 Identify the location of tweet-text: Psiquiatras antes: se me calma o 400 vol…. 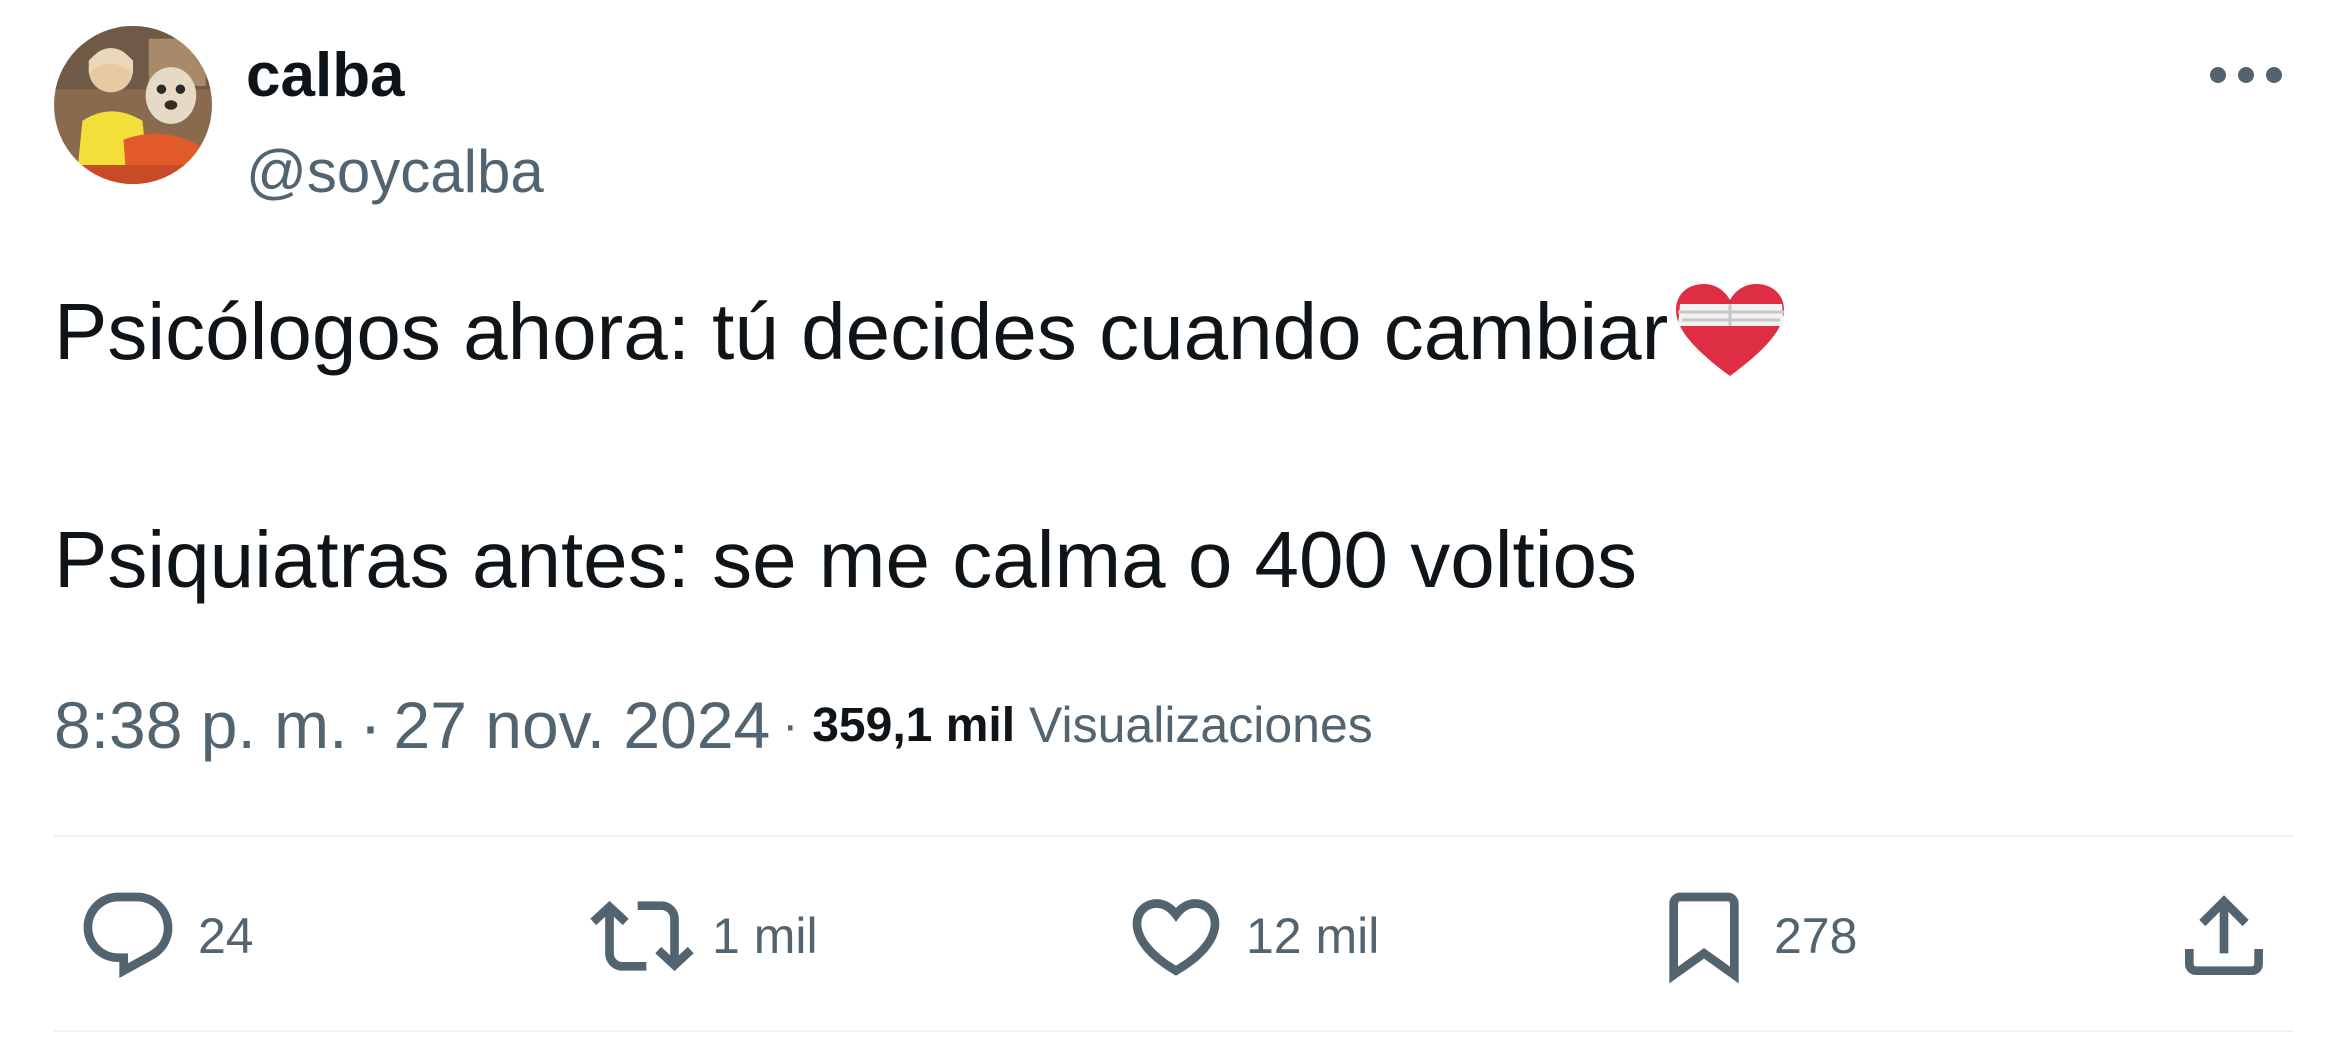
(846, 559).